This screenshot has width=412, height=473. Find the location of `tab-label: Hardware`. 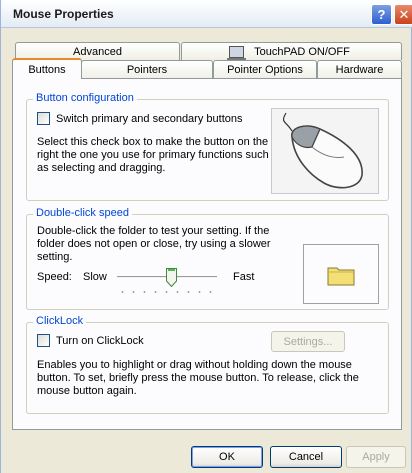

tab-label: Hardware is located at coordinates (359, 70).